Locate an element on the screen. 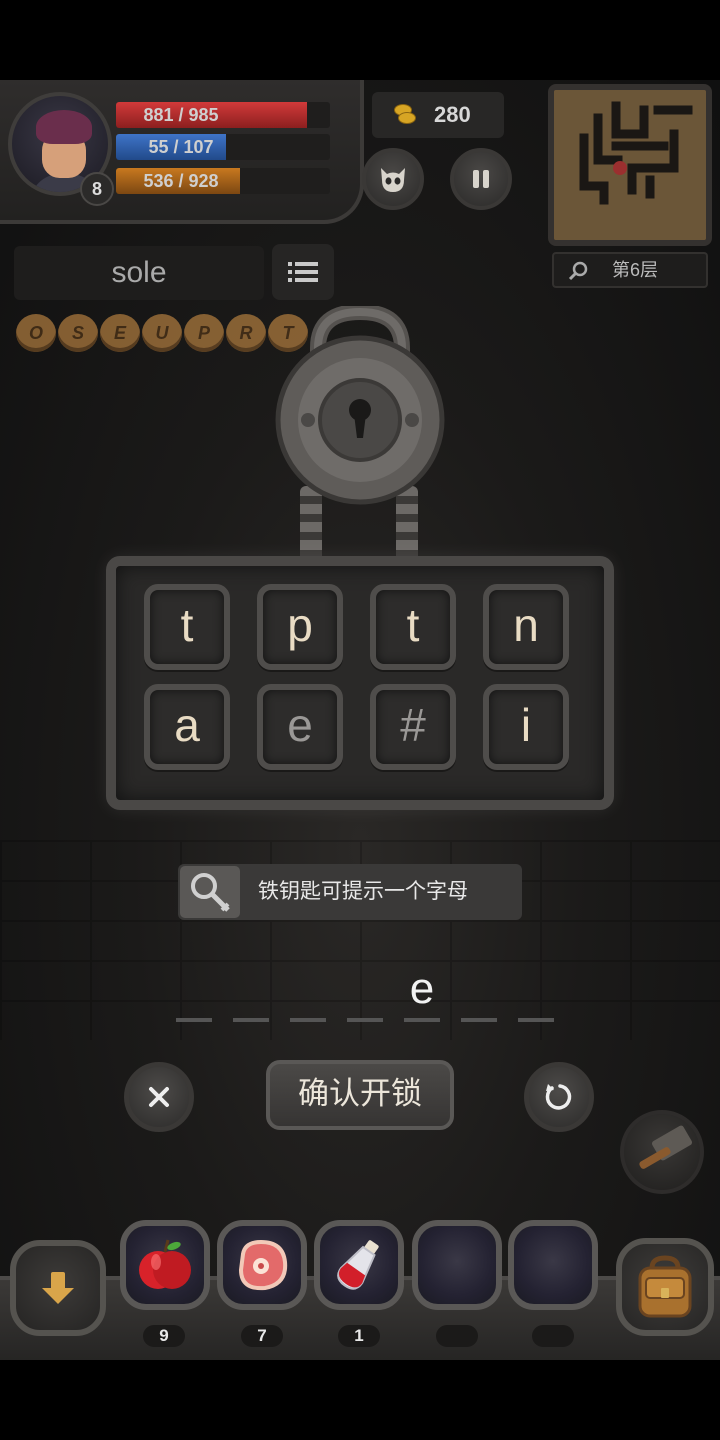  close-icon is located at coordinates (159, 1097).